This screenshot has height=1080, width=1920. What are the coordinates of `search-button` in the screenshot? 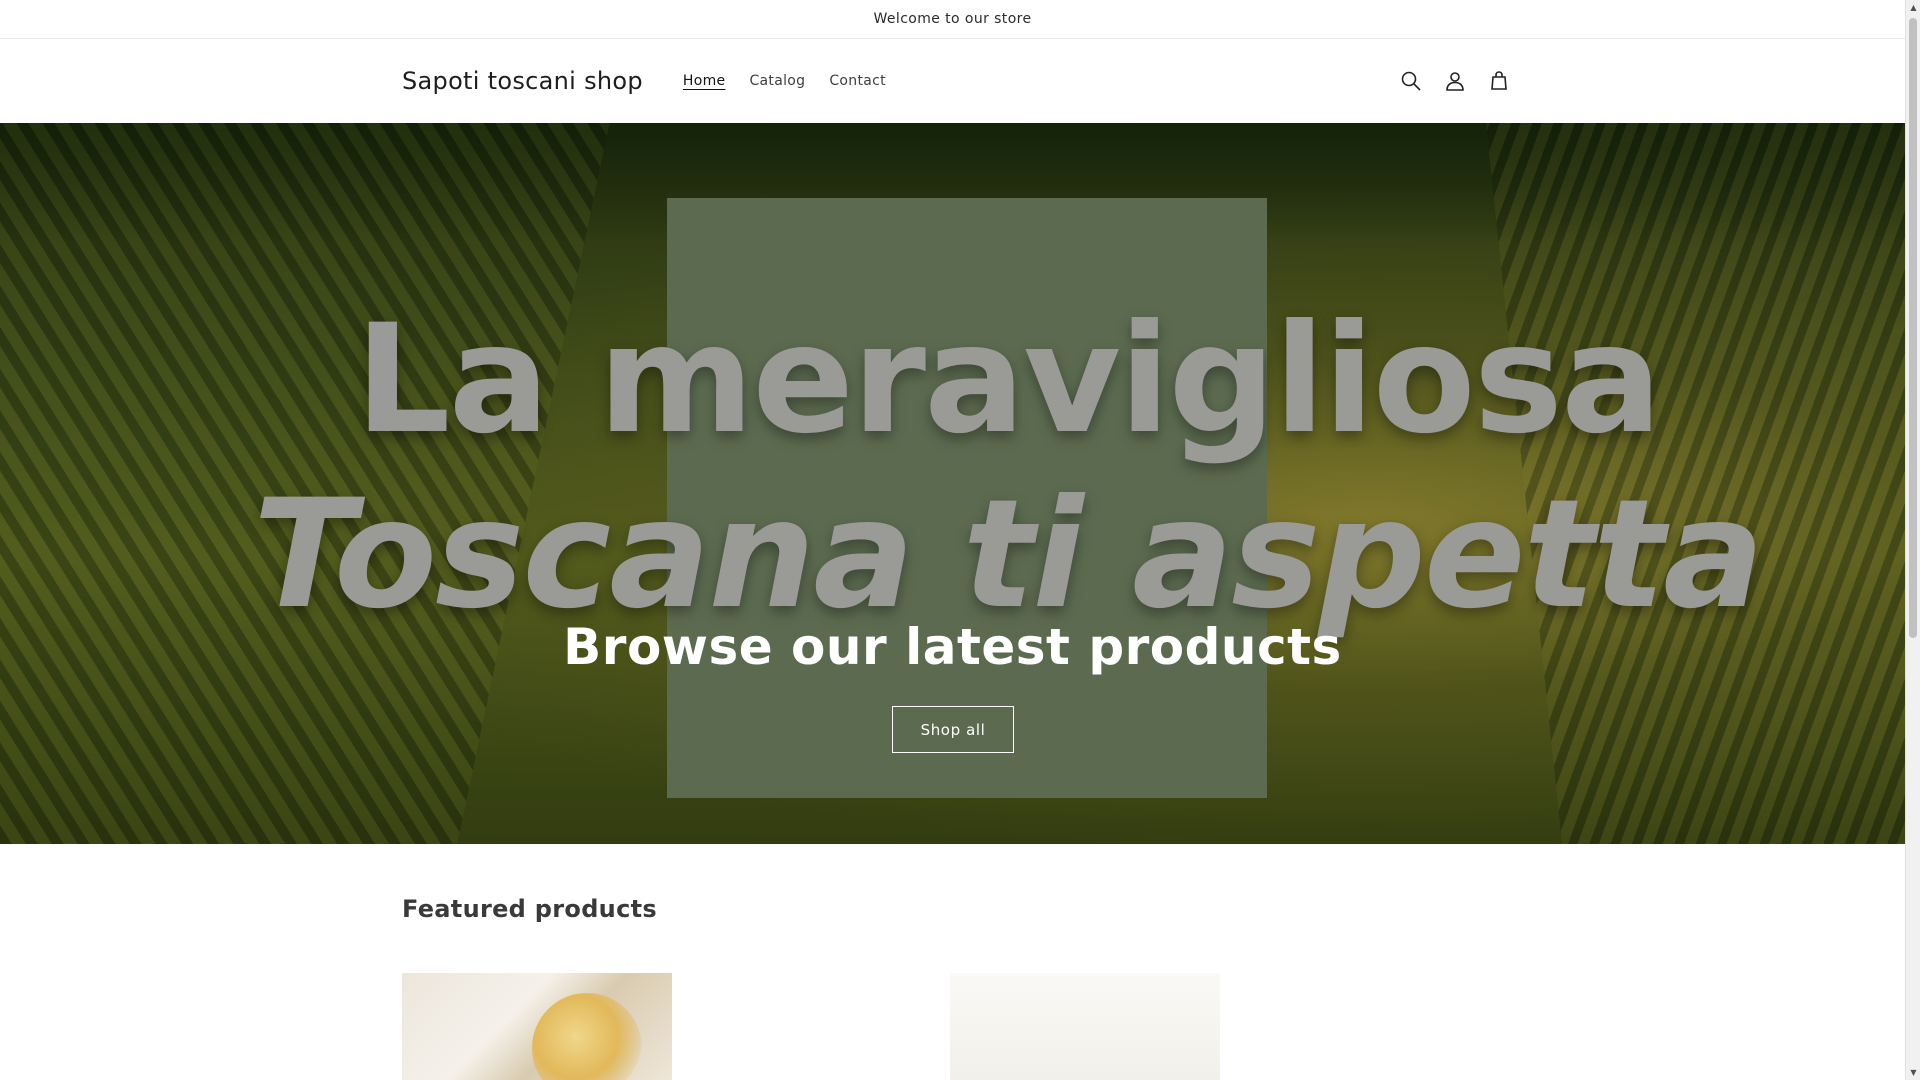 It's located at (1411, 81).